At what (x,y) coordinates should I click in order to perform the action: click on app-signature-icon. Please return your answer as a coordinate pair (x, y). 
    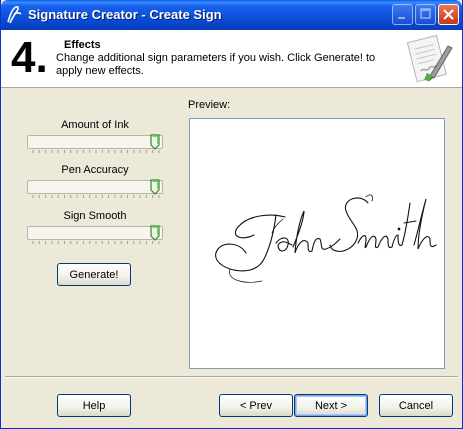
    Looking at the image, I should click on (14, 15).